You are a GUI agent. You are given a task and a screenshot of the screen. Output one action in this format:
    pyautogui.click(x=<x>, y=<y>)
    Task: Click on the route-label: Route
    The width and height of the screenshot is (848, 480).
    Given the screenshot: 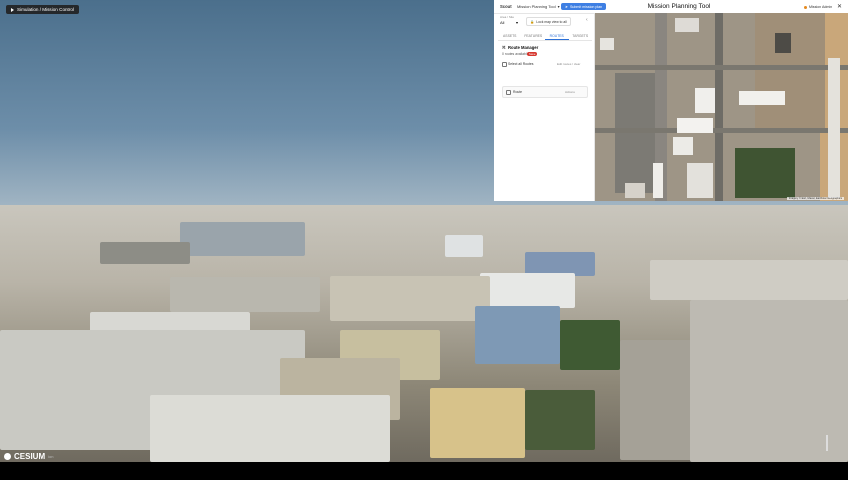 What is the action you would take?
    pyautogui.click(x=518, y=92)
    